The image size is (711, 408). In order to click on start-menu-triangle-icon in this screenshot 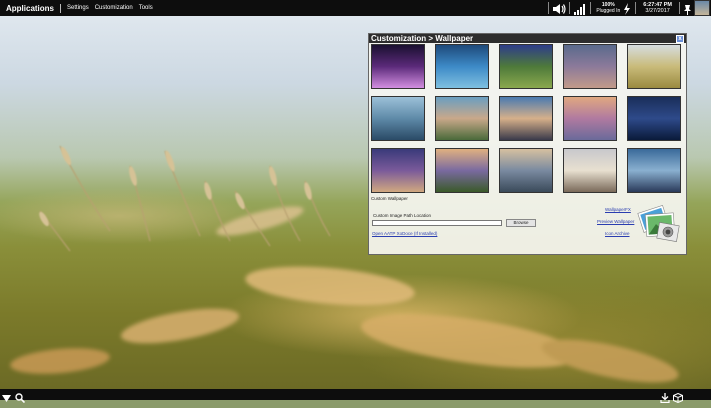, I will do `click(6, 399)`.